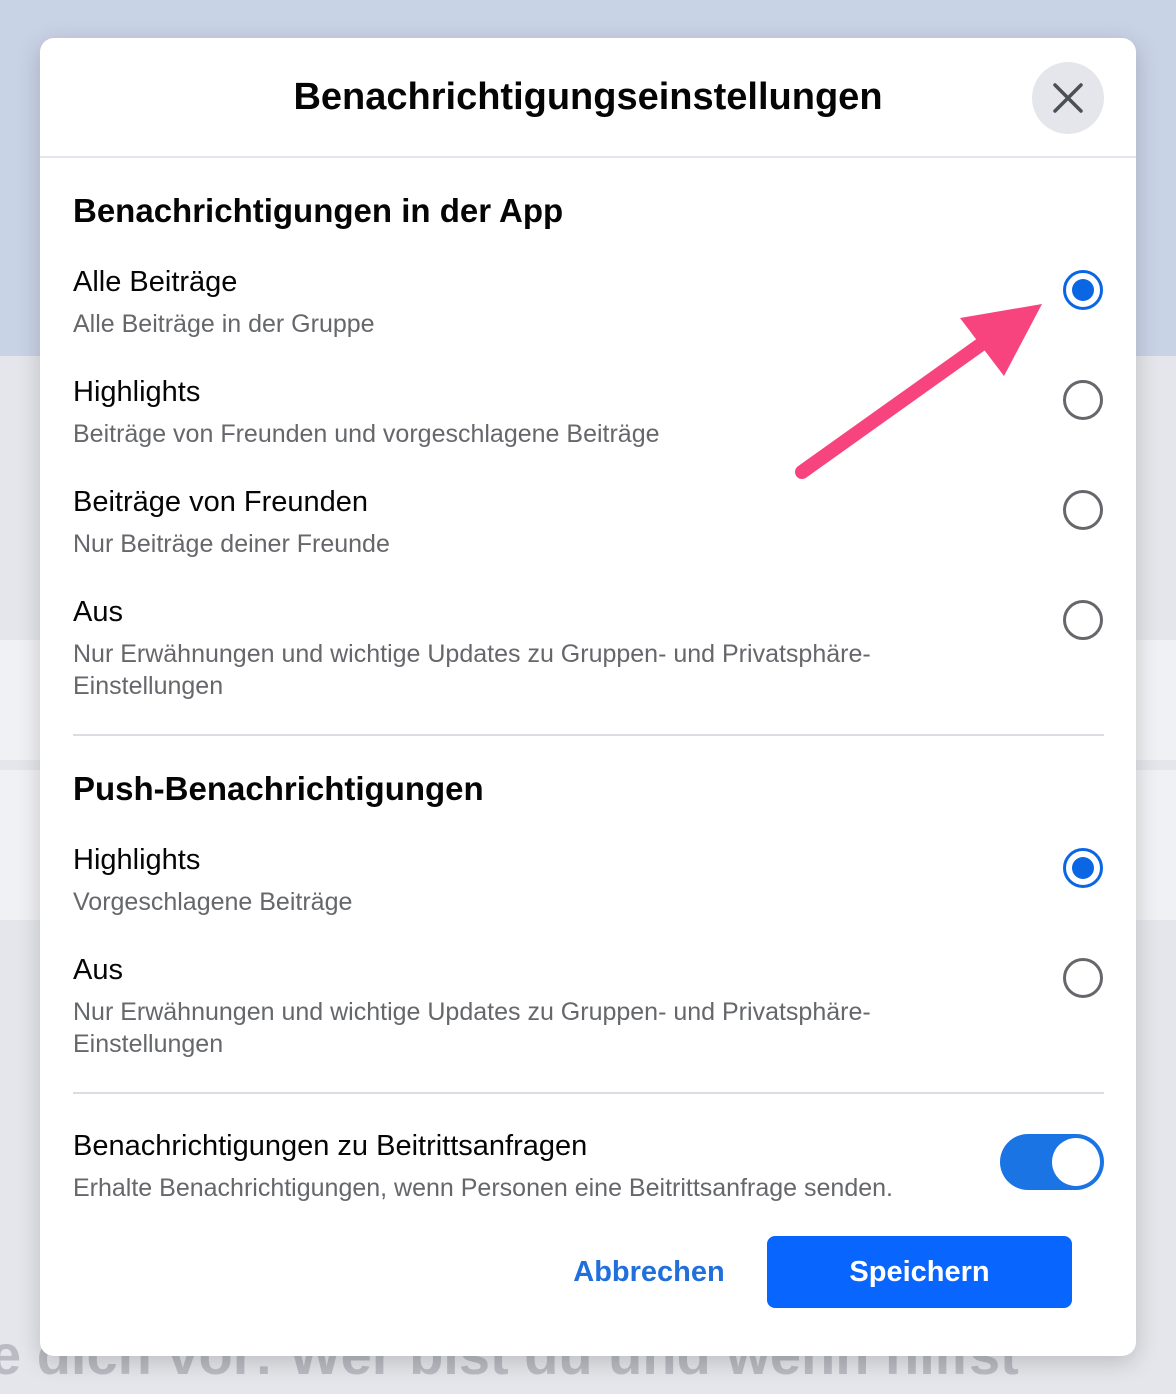 Image resolution: width=1176 pixels, height=1394 pixels. Describe the element at coordinates (1083, 400) in the screenshot. I see `radio-highlights` at that location.